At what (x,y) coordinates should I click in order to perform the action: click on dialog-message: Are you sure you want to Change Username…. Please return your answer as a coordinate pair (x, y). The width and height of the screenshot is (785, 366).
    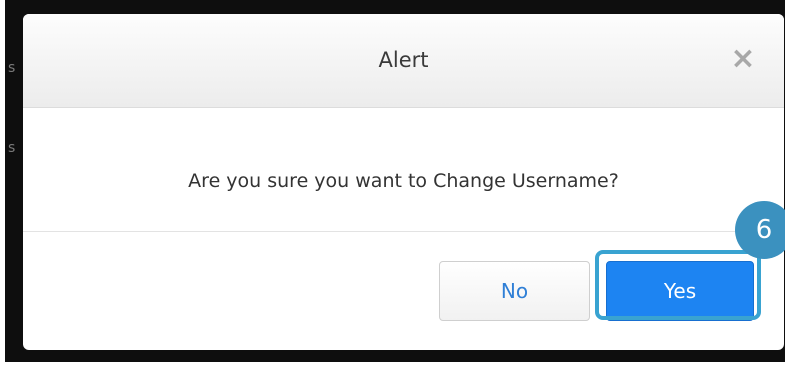
    Looking at the image, I should click on (403, 181).